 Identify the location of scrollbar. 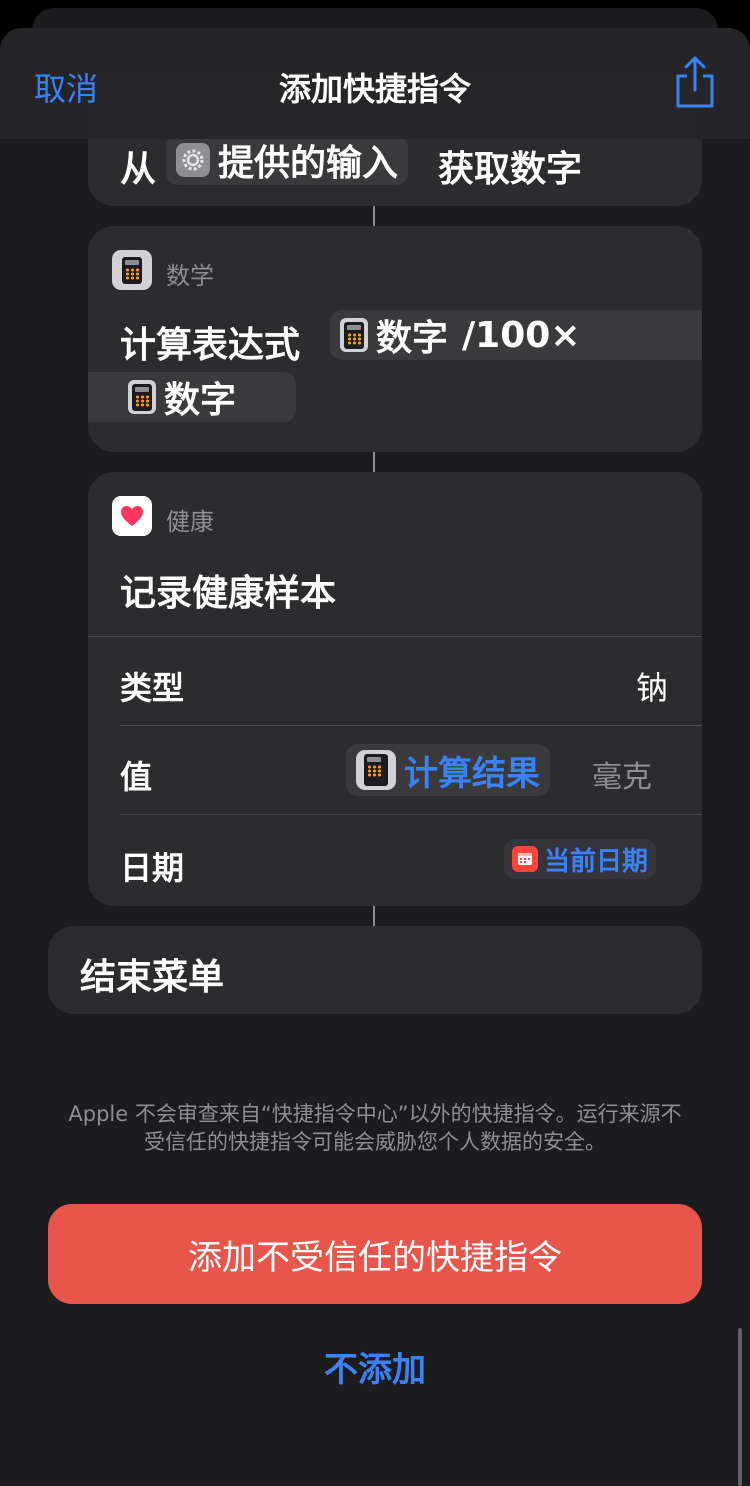
(740, 1407).